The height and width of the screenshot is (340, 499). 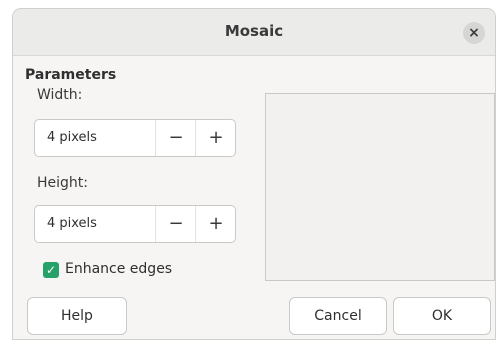 What do you see at coordinates (338, 316) in the screenshot?
I see `cancel-button: Cancel` at bounding box center [338, 316].